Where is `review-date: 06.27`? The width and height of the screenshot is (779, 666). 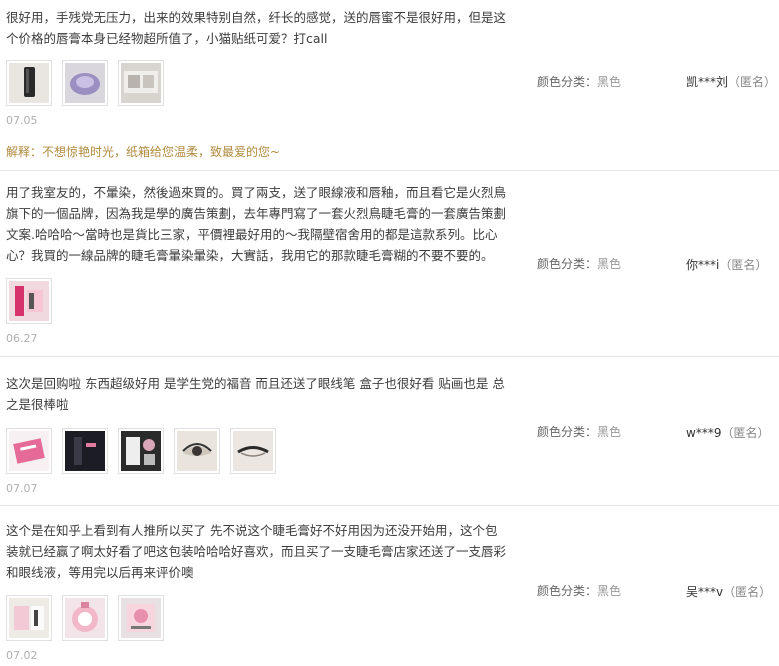
review-date: 06.27 is located at coordinates (22, 338).